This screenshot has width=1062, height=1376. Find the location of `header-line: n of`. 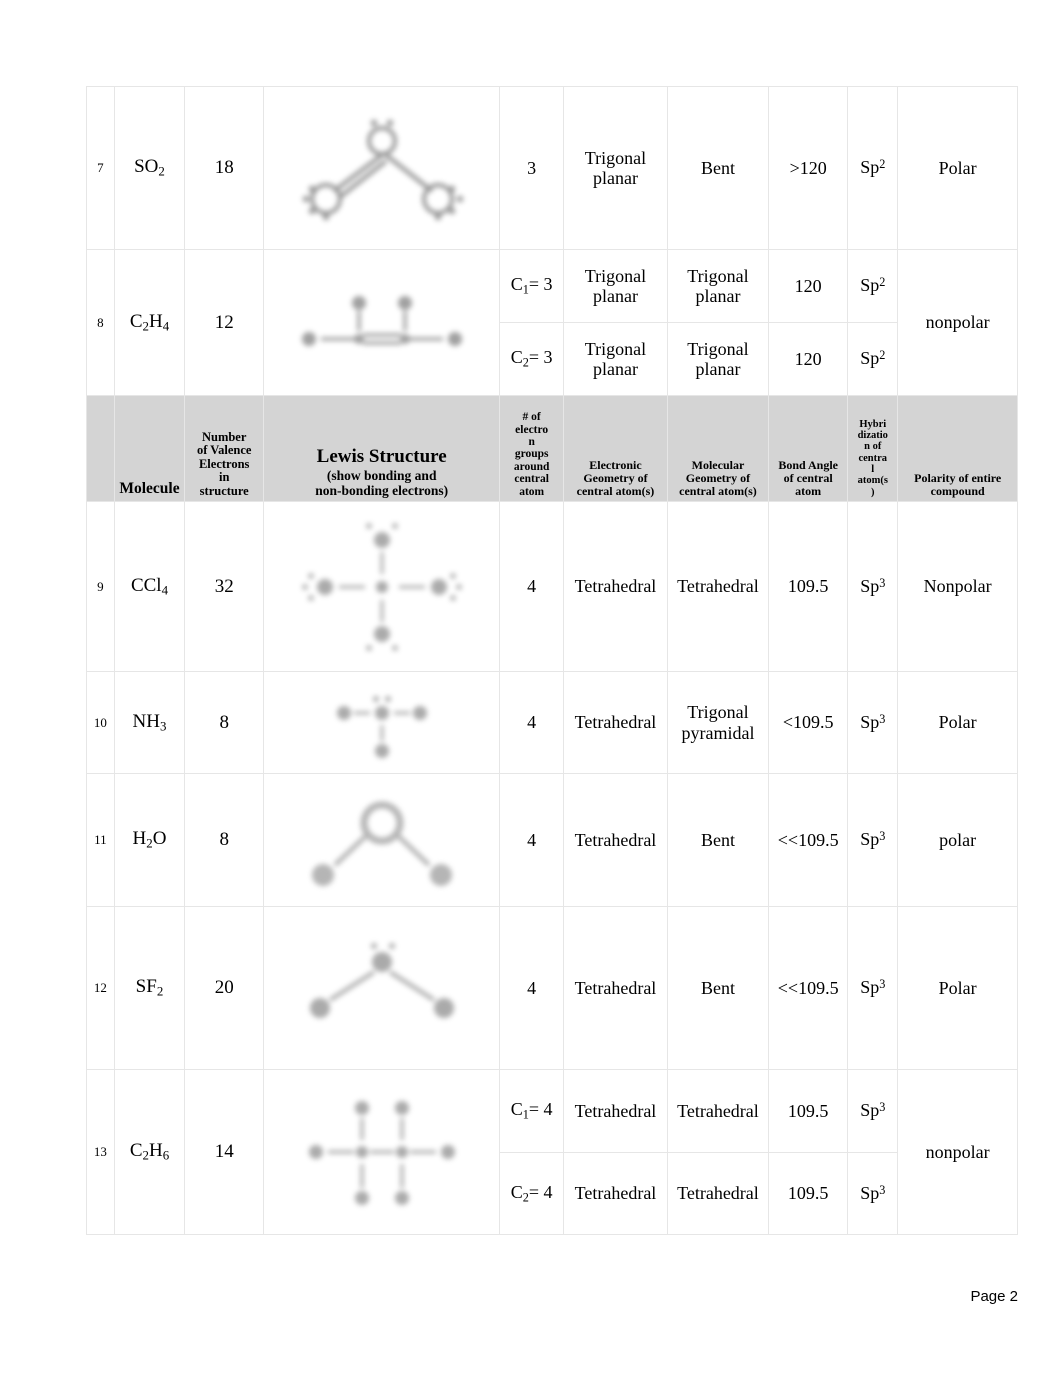

header-line: n of is located at coordinates (873, 447).